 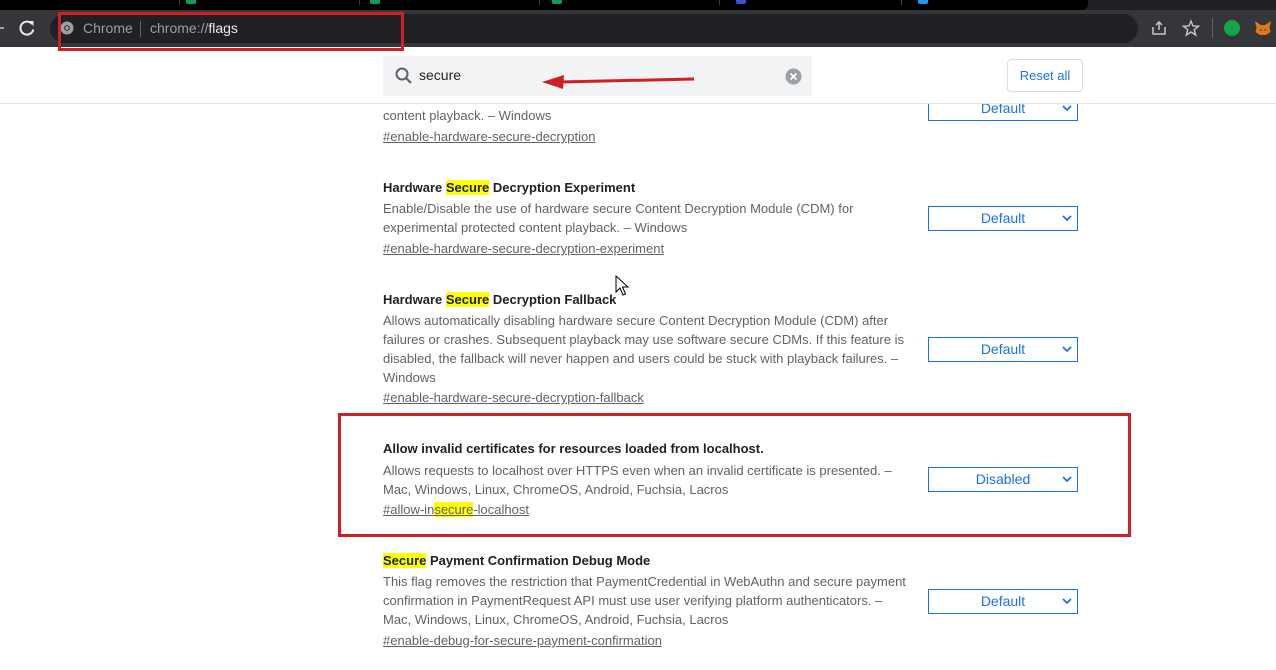 What do you see at coordinates (140, 29) in the screenshot?
I see `omnibox-separator` at bounding box center [140, 29].